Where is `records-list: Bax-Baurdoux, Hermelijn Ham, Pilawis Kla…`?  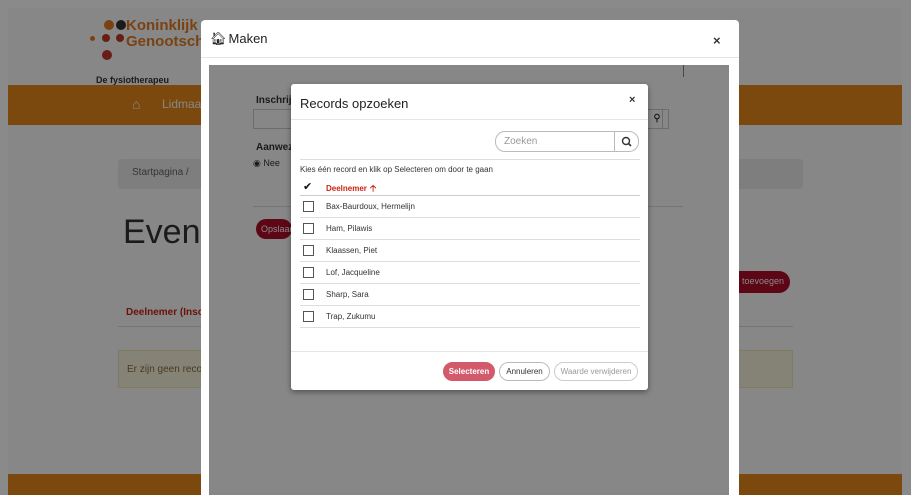 records-list: Bax-Baurdoux, Hermelijn Ham, Pilawis Kla… is located at coordinates (470, 262).